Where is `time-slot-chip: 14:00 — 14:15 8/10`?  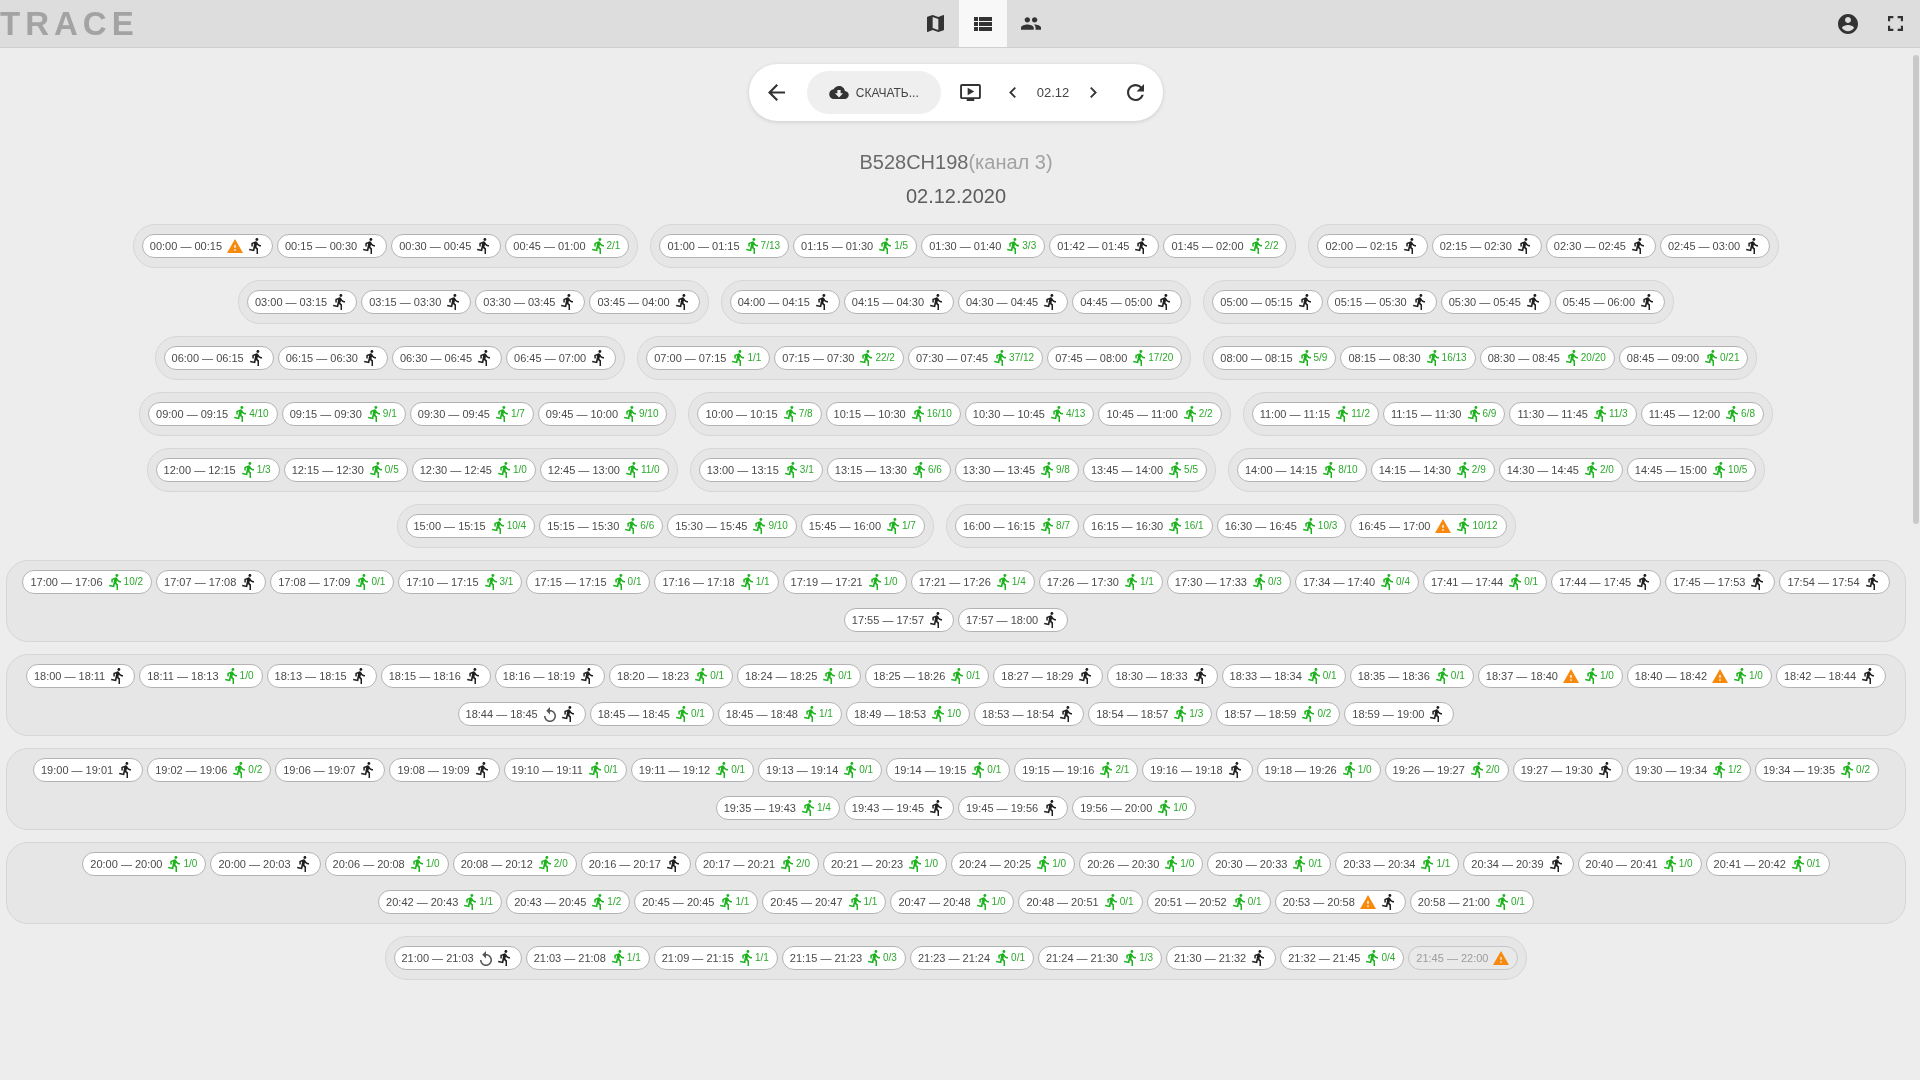 time-slot-chip: 14:00 — 14:15 8/10 is located at coordinates (1302, 470).